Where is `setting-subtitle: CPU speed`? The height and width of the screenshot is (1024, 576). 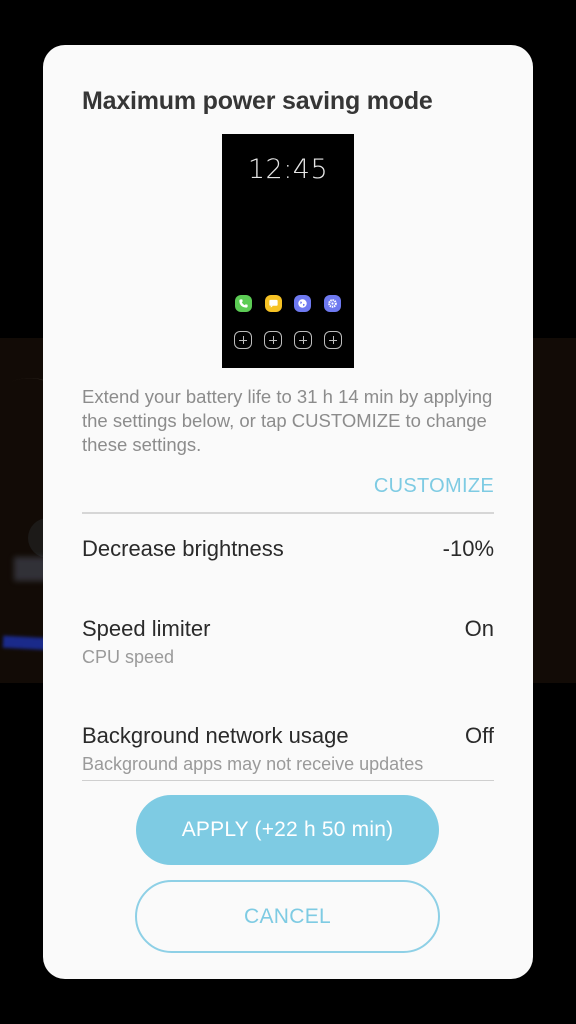 setting-subtitle: CPU speed is located at coordinates (128, 657).